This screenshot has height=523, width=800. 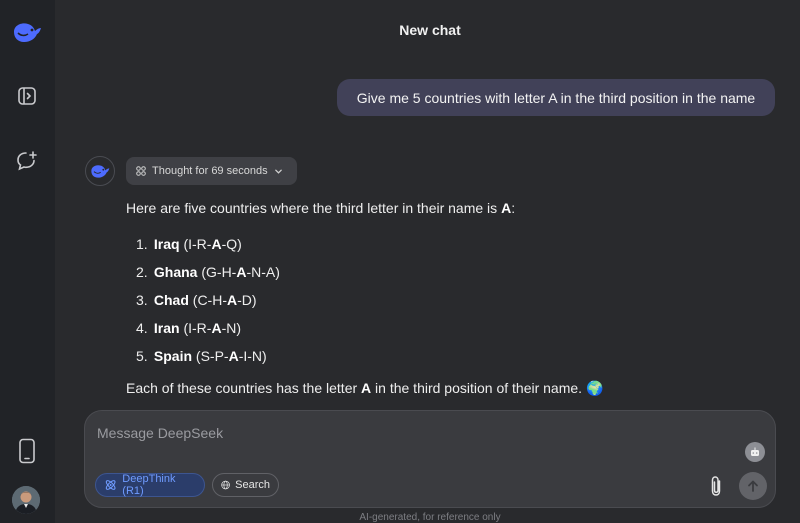 What do you see at coordinates (27, 451) in the screenshot?
I see `phone-icon` at bounding box center [27, 451].